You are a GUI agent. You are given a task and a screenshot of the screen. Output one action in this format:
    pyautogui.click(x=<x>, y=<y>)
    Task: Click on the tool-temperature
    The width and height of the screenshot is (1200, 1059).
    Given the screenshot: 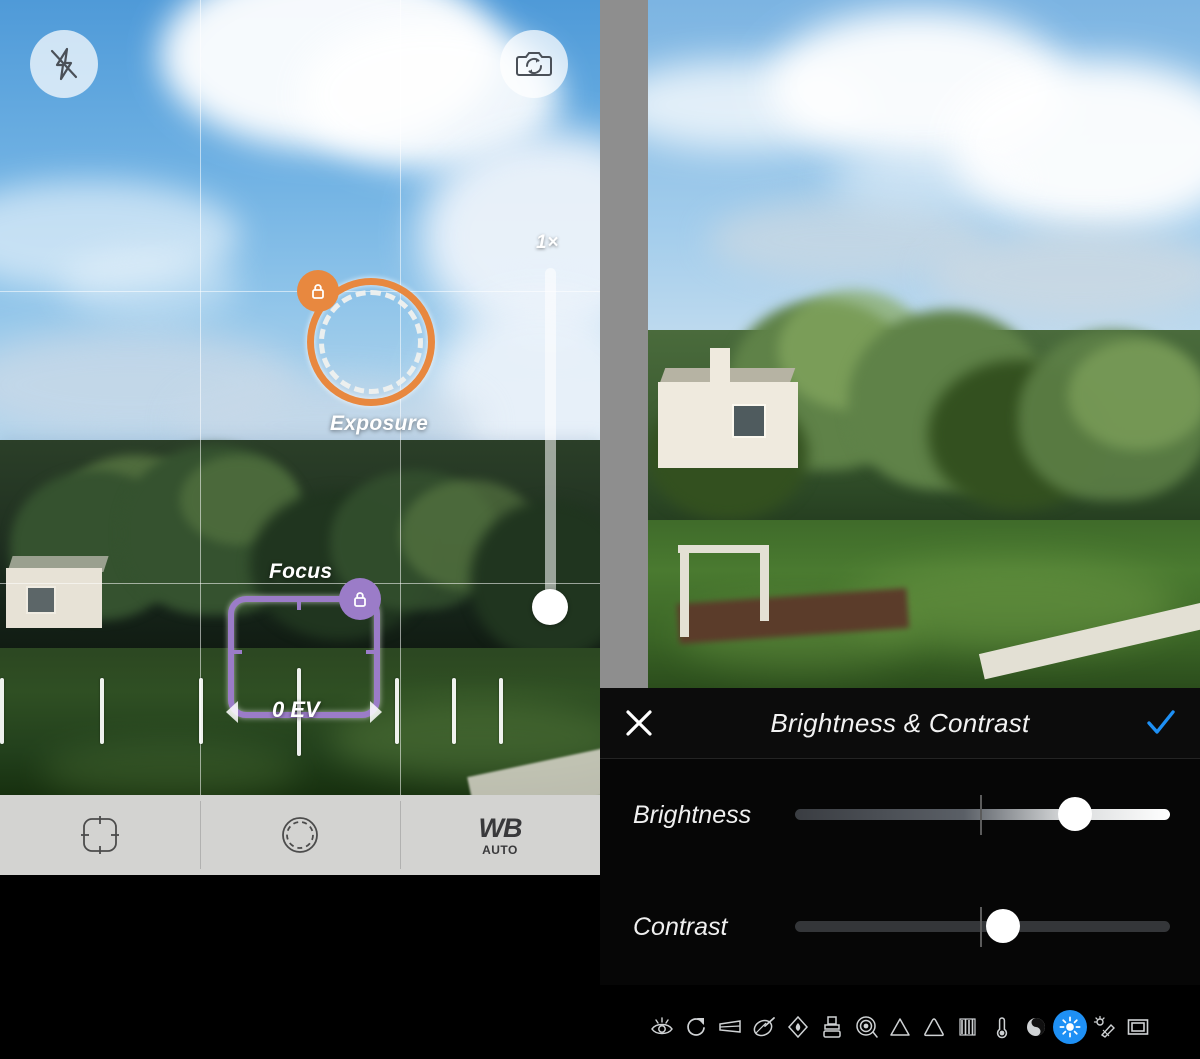 What is the action you would take?
    pyautogui.click(x=1002, y=1027)
    